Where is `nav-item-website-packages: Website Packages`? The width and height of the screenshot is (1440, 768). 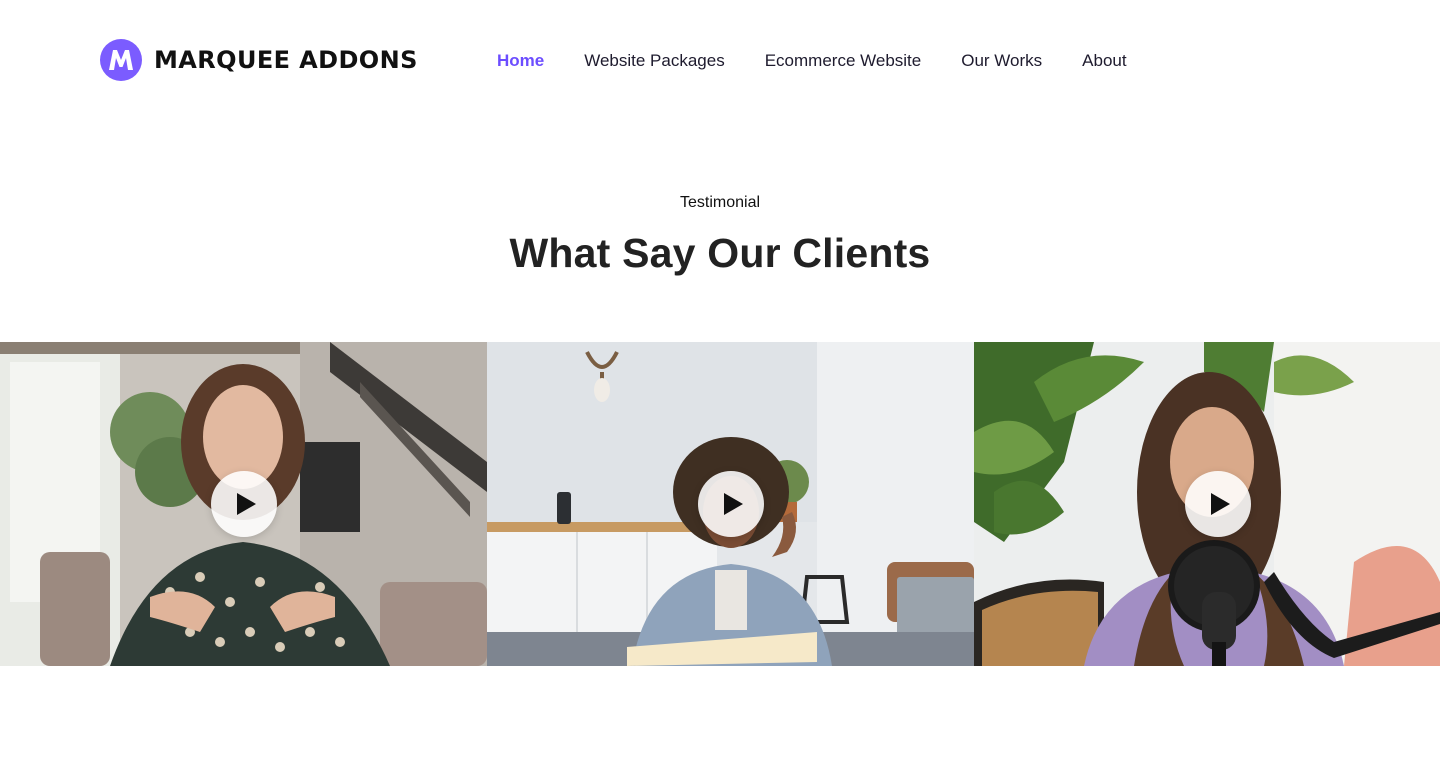 nav-item-website-packages: Website Packages is located at coordinates (654, 61).